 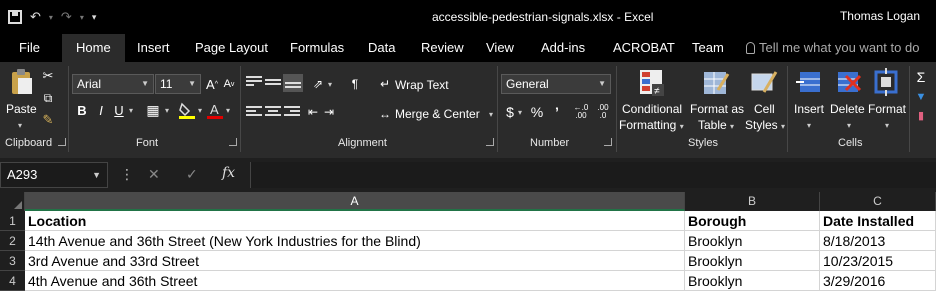 I want to click on borders-icon: ▦, so click(x=153, y=110).